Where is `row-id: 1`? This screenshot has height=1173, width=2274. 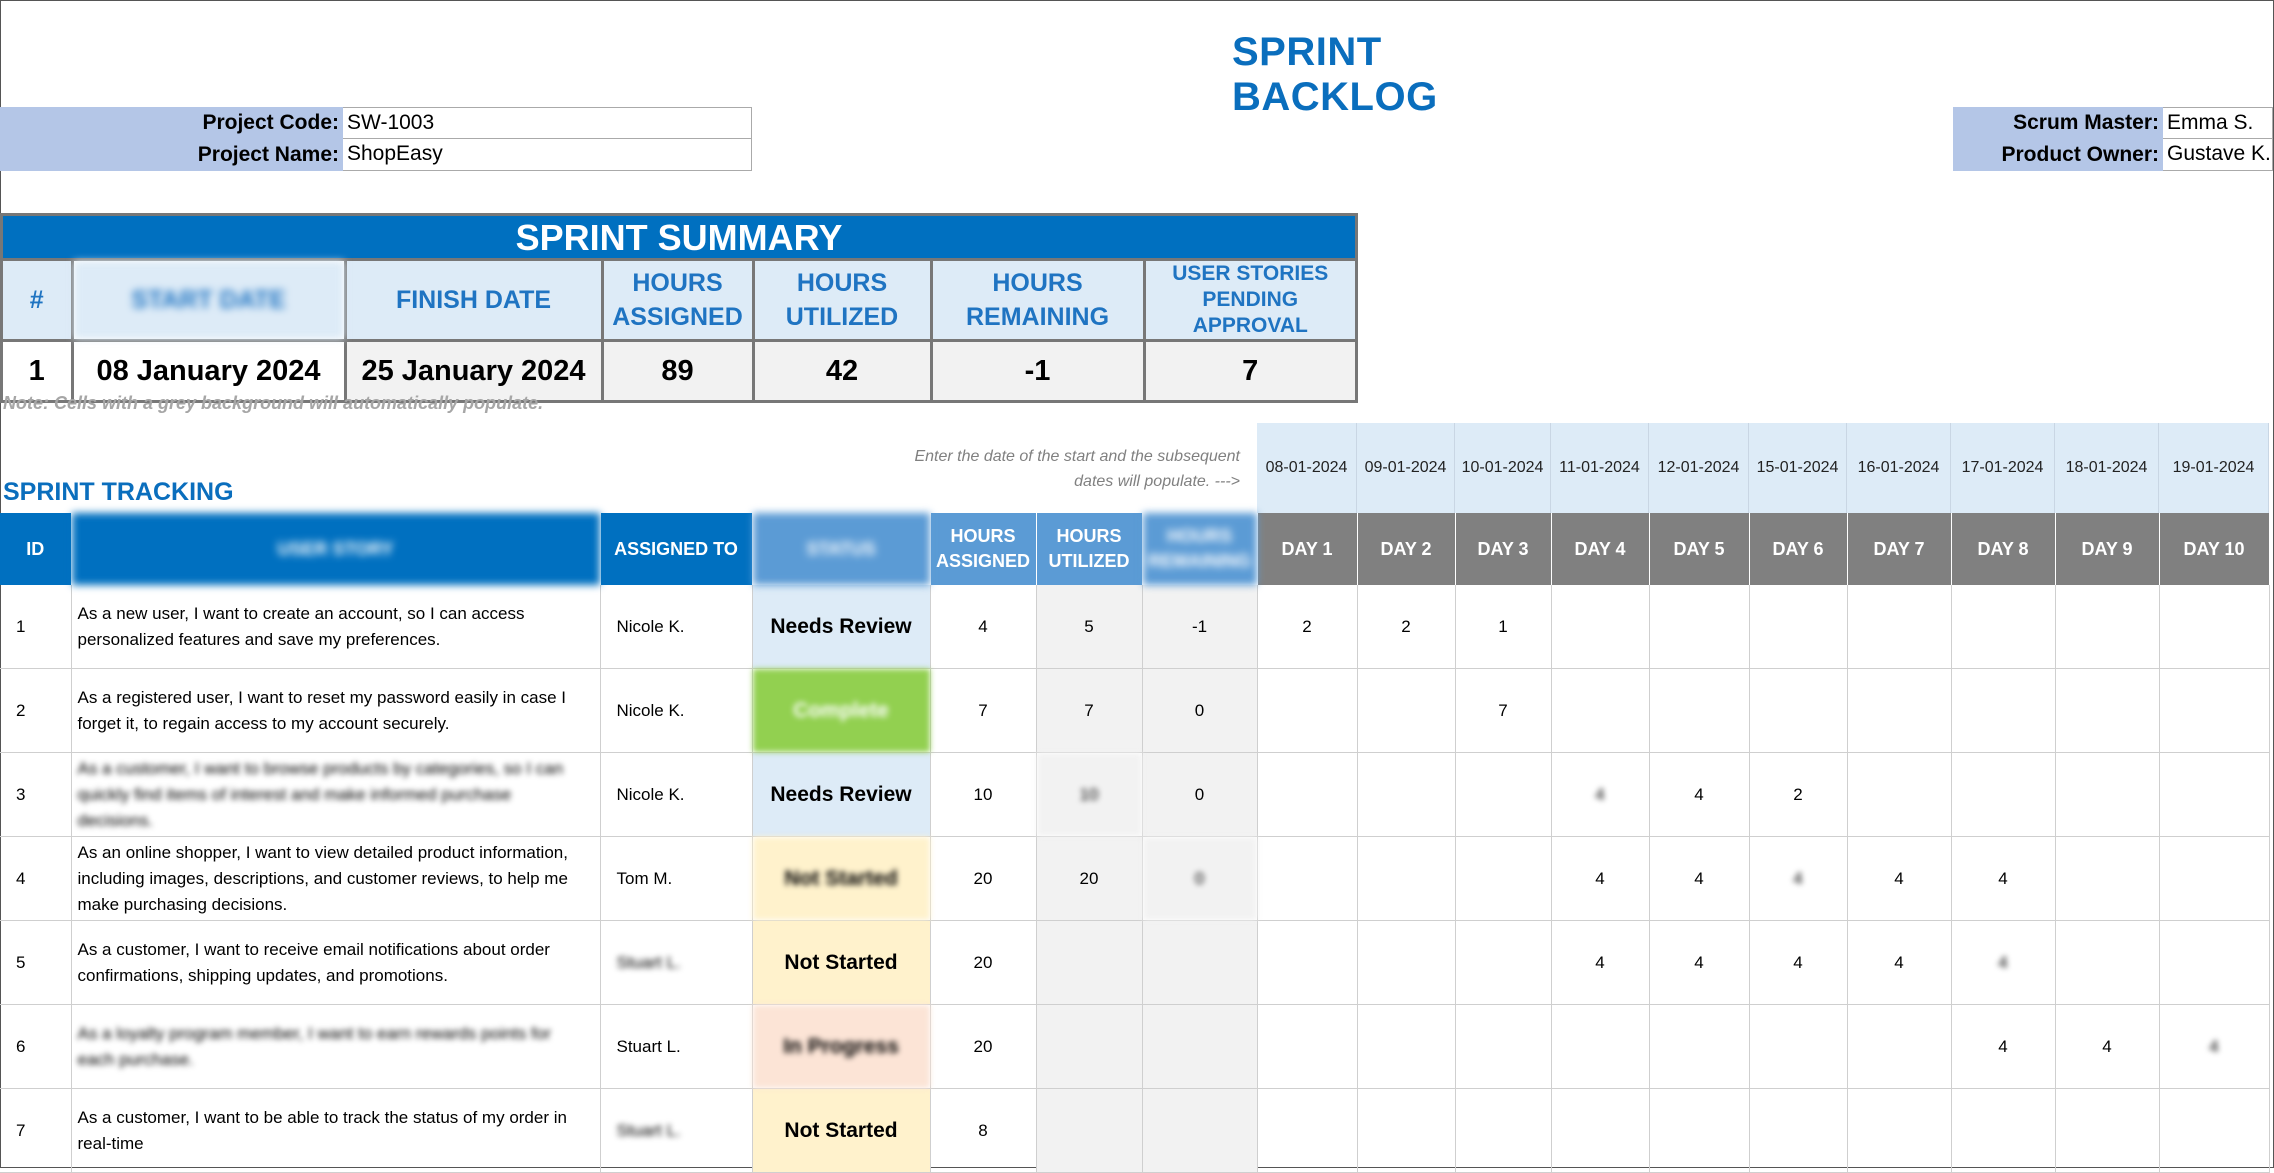
row-id: 1 is located at coordinates (36, 627).